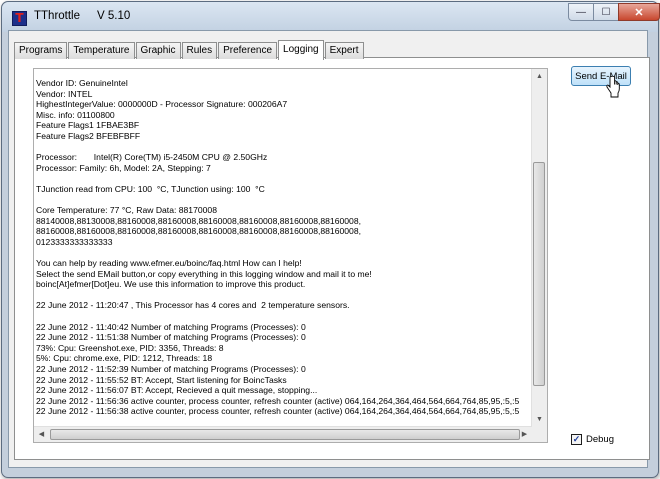 The image size is (660, 479). I want to click on send-email-button: Send E-Mail, so click(601, 76).